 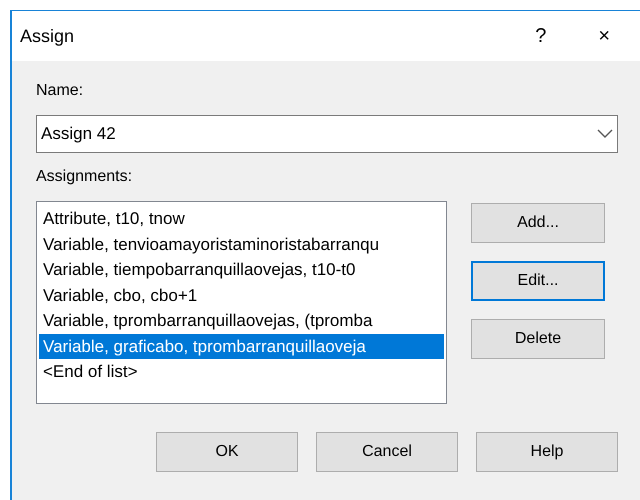 What do you see at coordinates (605, 134) in the screenshot?
I see `dropdown-chevron-icon` at bounding box center [605, 134].